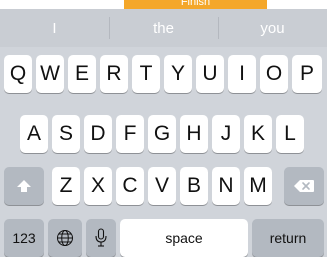 The height and width of the screenshot is (257, 327). I want to click on microphone-icon, so click(101, 237).